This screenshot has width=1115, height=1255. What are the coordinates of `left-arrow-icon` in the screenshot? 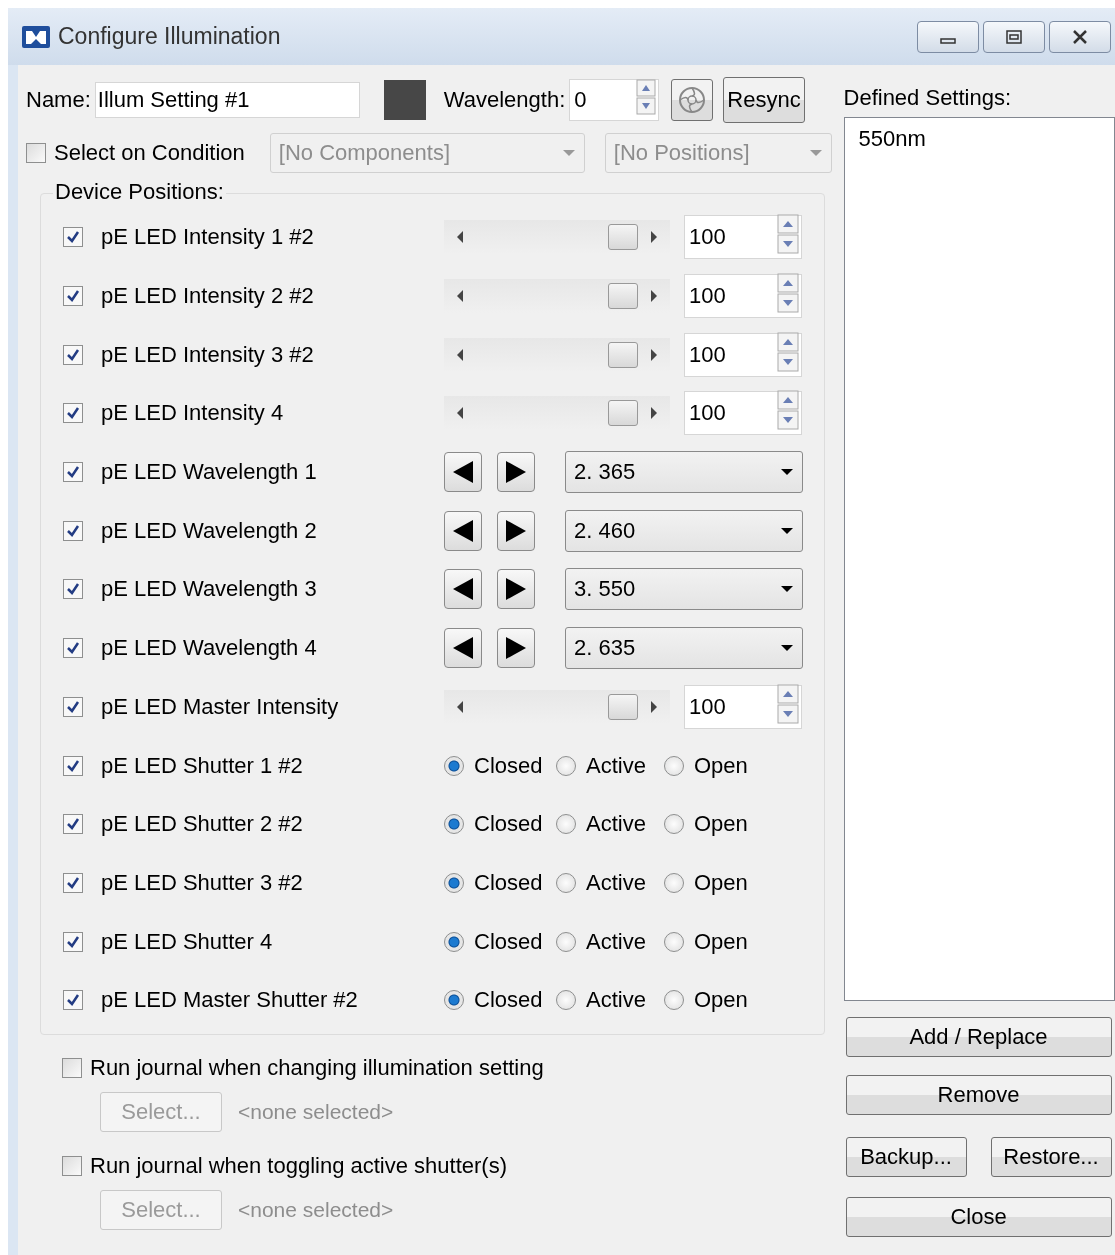 It's located at (460, 237).